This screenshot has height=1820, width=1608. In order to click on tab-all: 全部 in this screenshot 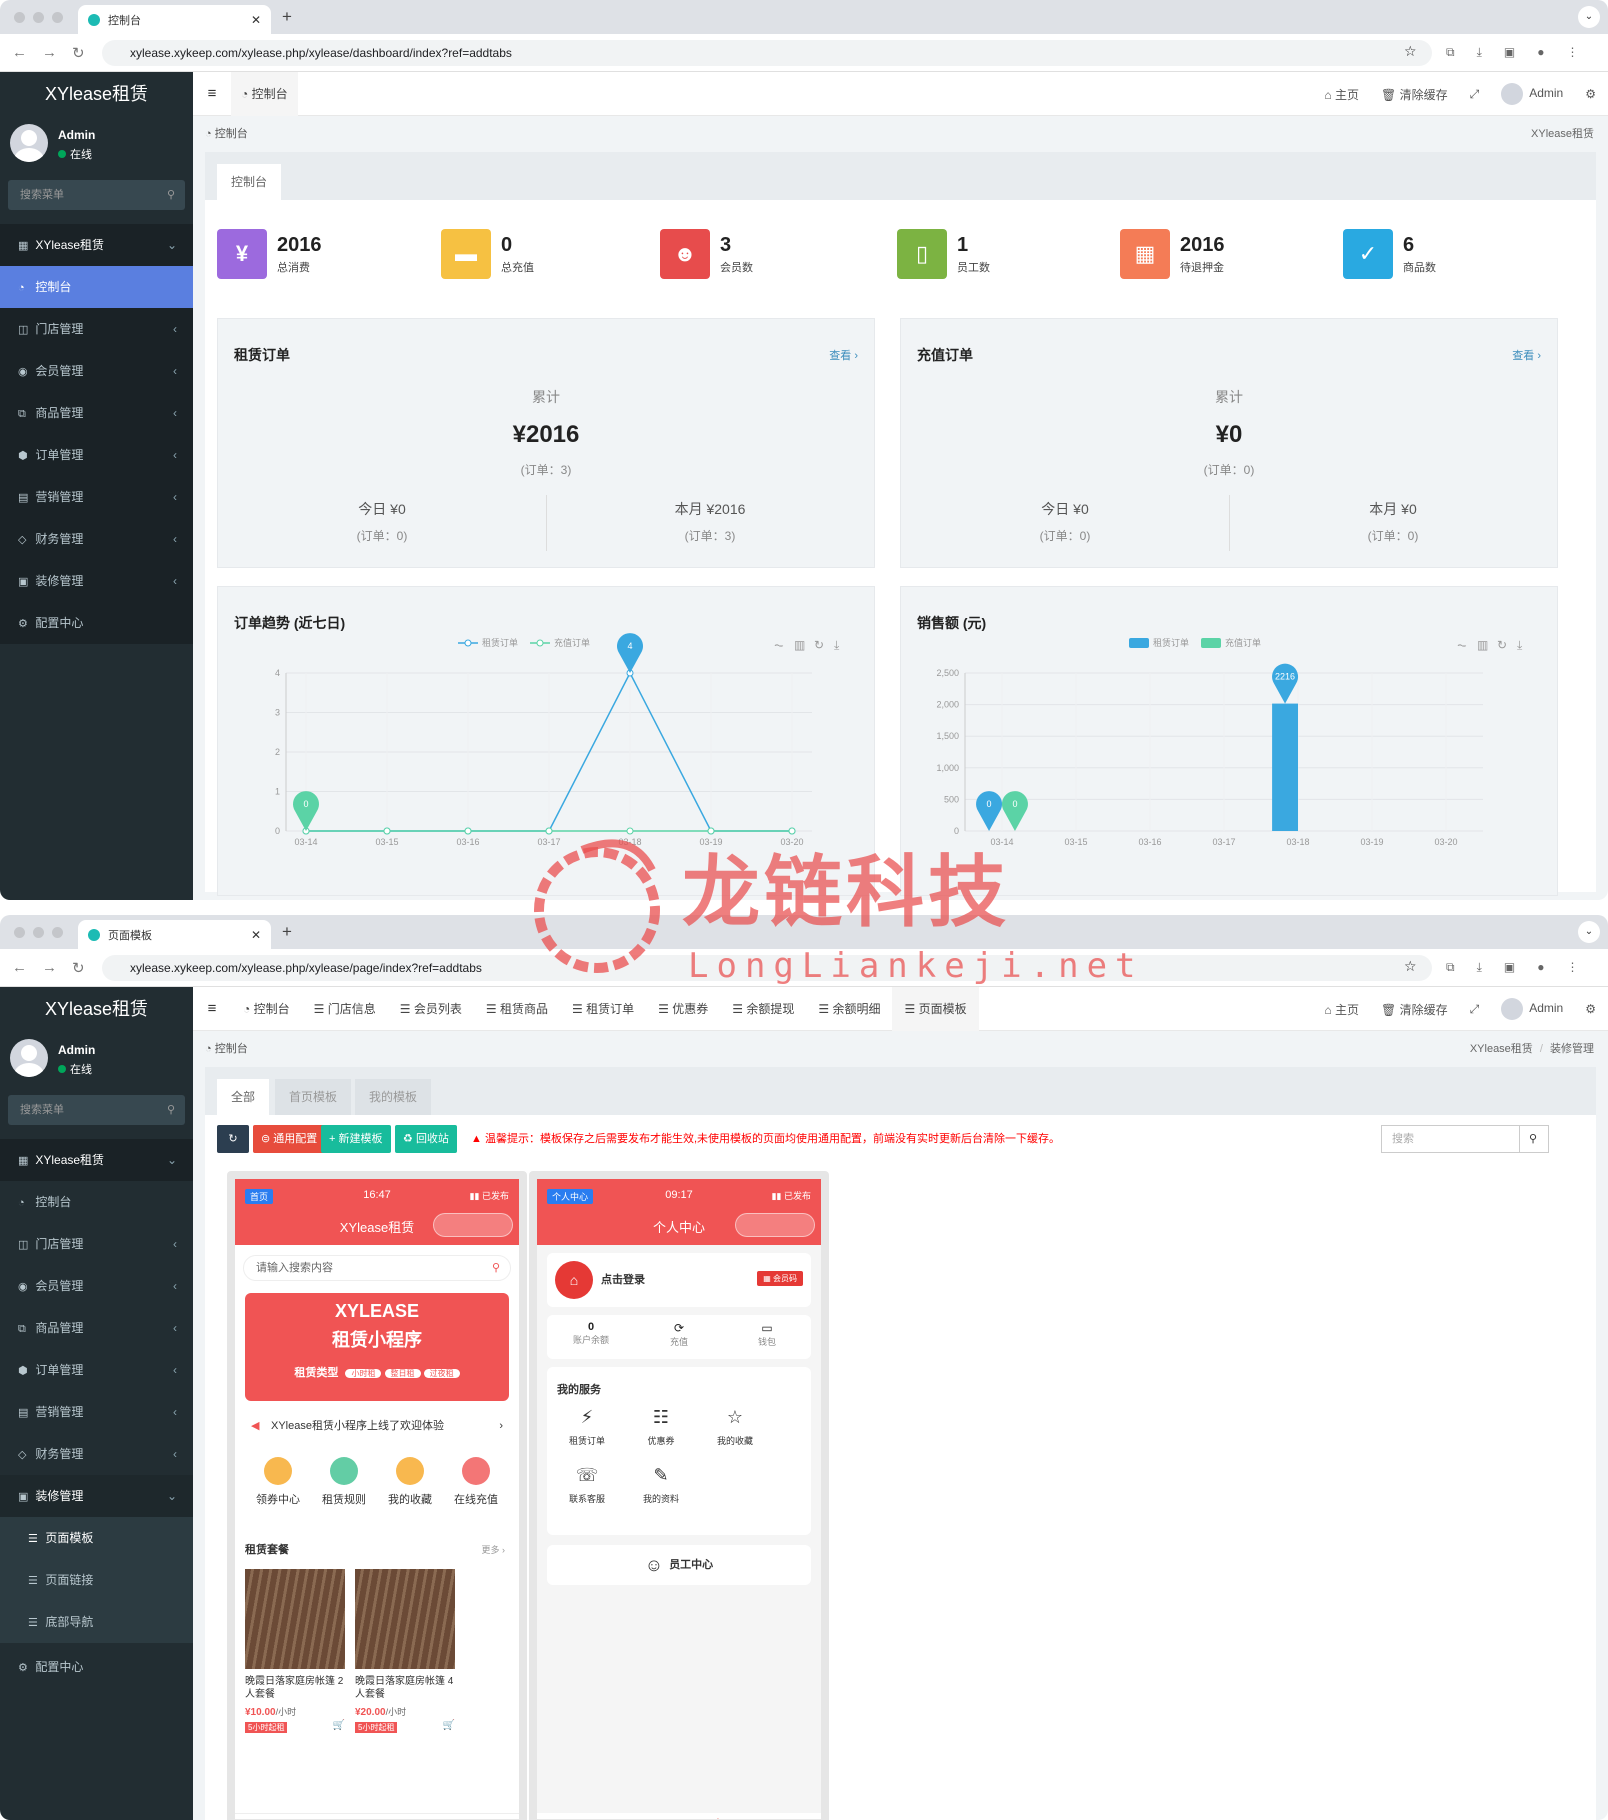, I will do `click(243, 1097)`.